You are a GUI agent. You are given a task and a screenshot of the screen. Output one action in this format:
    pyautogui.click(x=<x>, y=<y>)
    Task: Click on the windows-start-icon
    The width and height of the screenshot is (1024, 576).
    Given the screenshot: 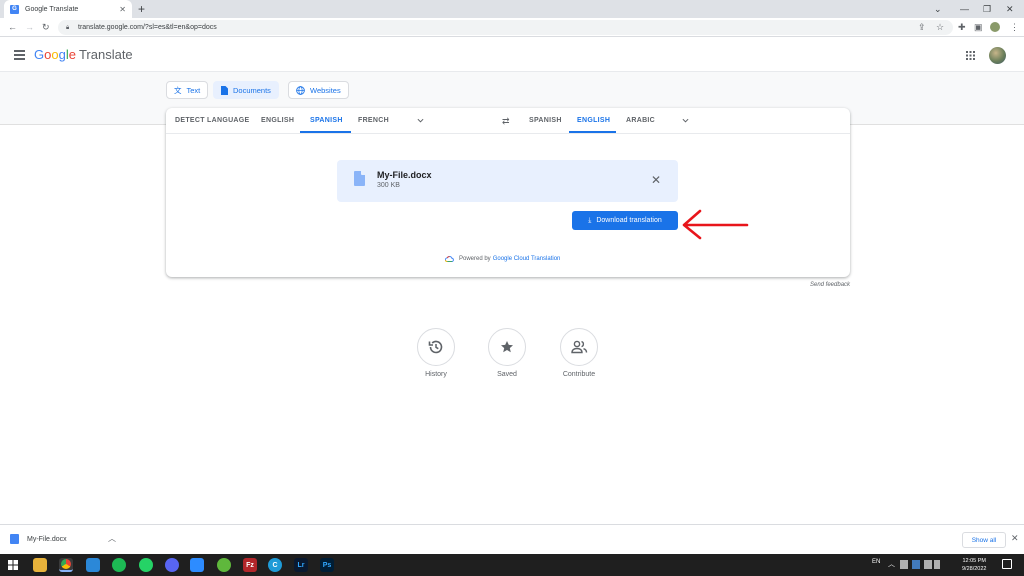 What is the action you would take?
    pyautogui.click(x=13, y=565)
    